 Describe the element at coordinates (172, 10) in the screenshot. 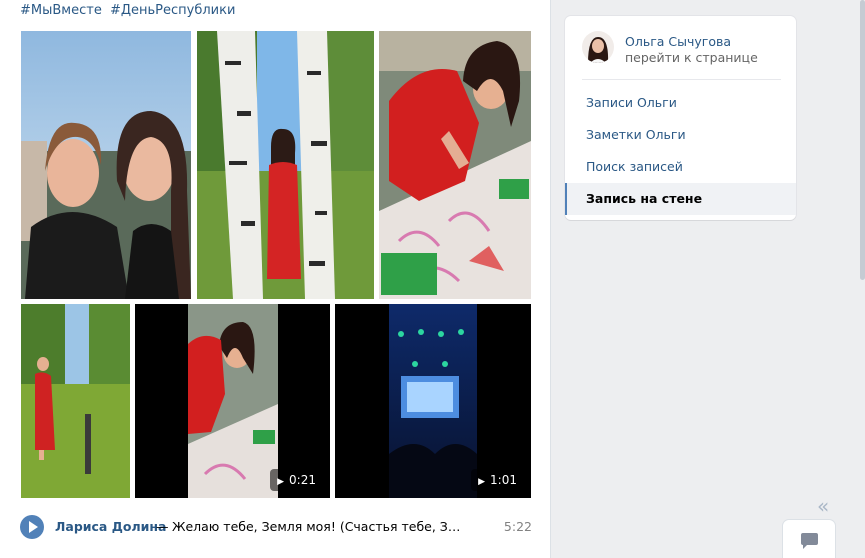

I see `hashtag-link: #ДеньРеспублики` at that location.